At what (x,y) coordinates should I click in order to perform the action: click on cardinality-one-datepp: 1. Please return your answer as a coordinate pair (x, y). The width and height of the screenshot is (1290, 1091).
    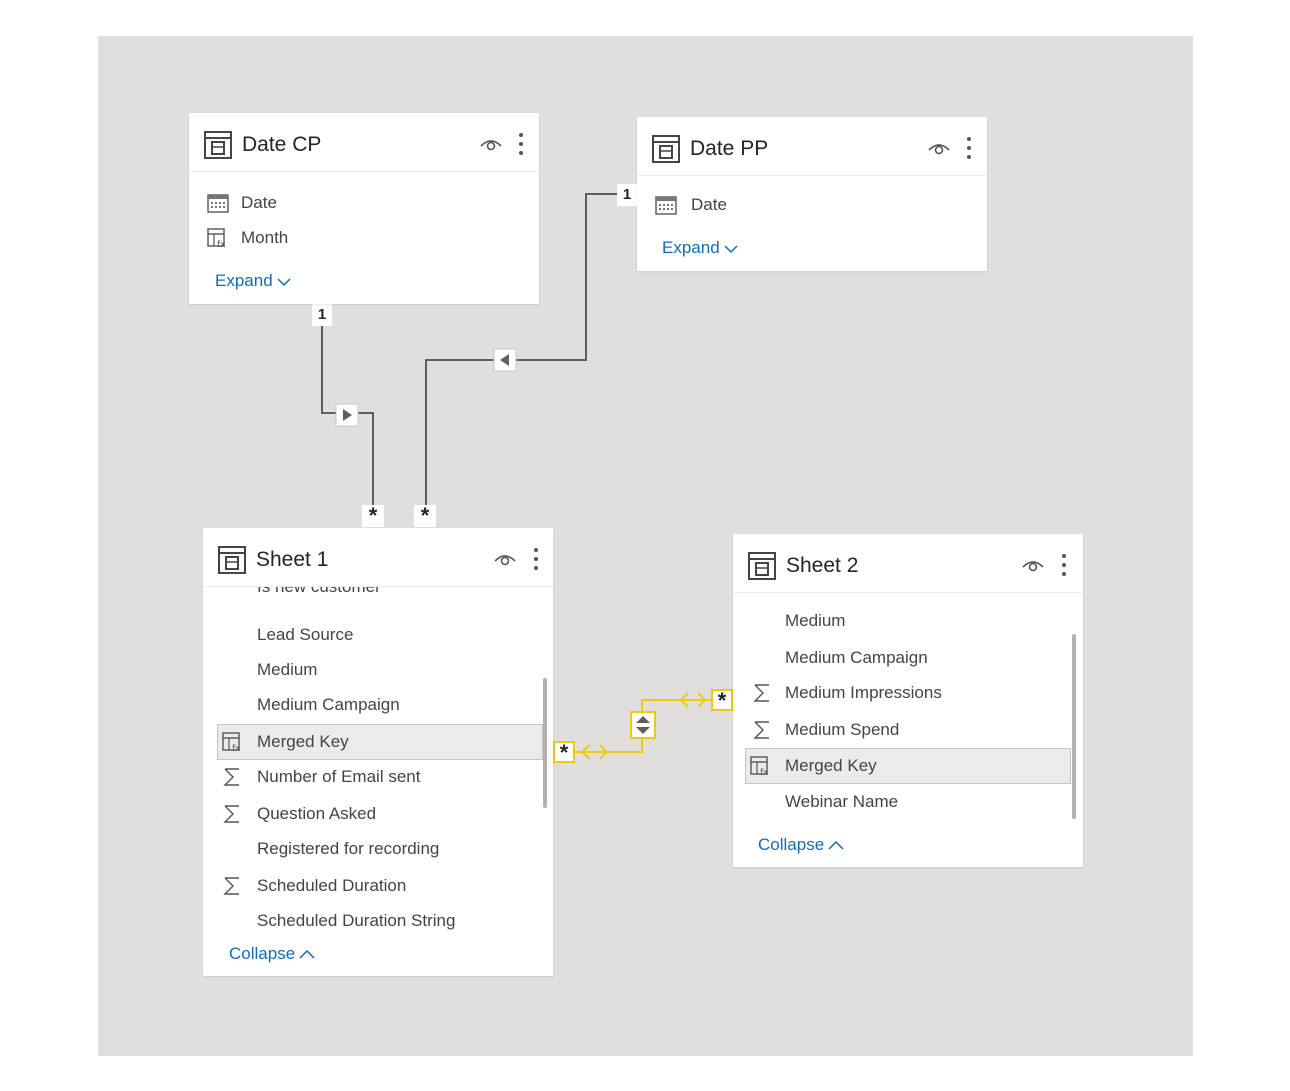
    Looking at the image, I should click on (627, 195).